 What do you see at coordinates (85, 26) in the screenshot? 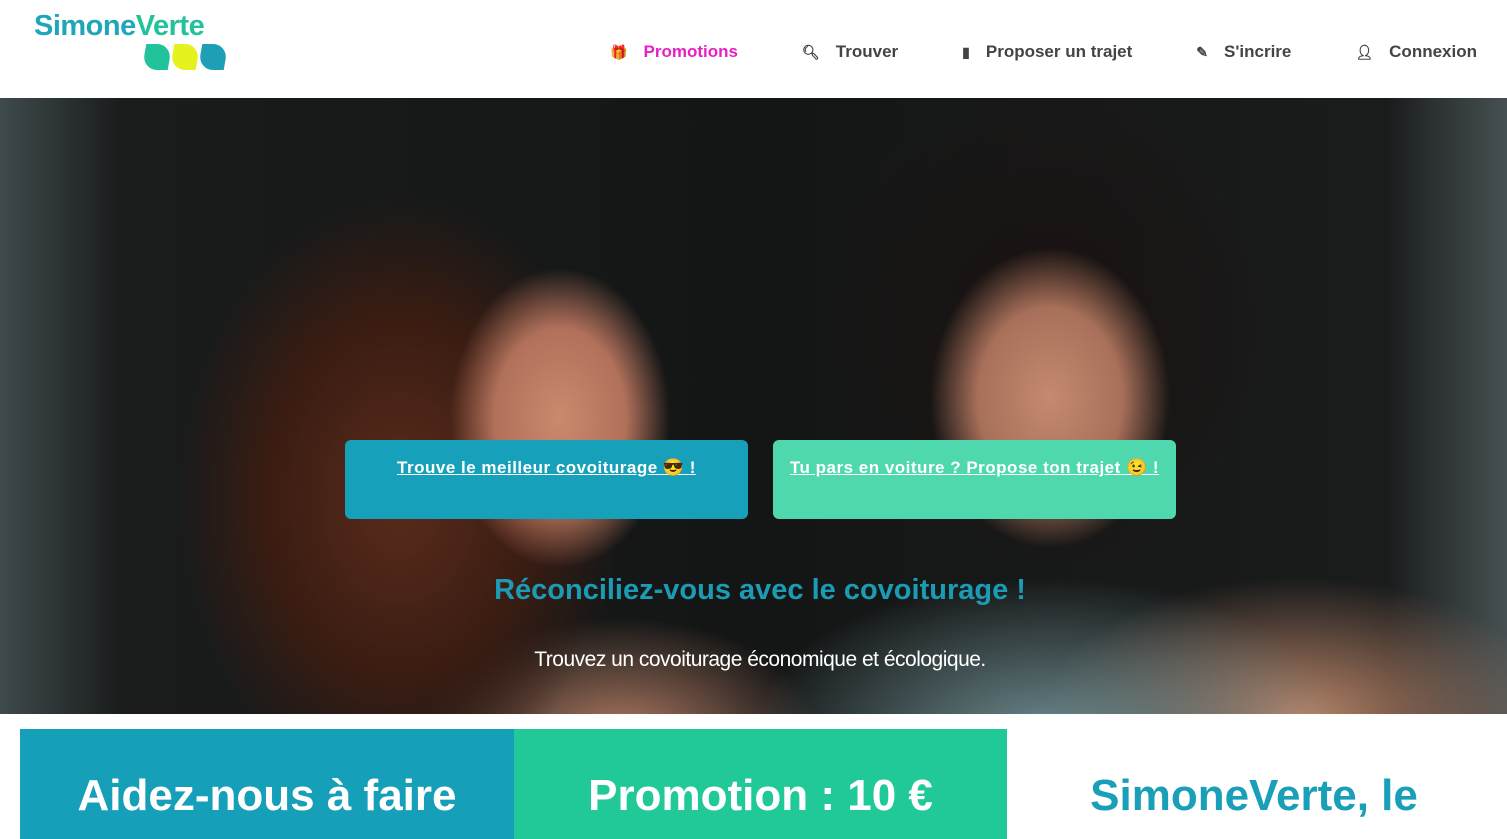
I see `logo-text-simone: Simone` at bounding box center [85, 26].